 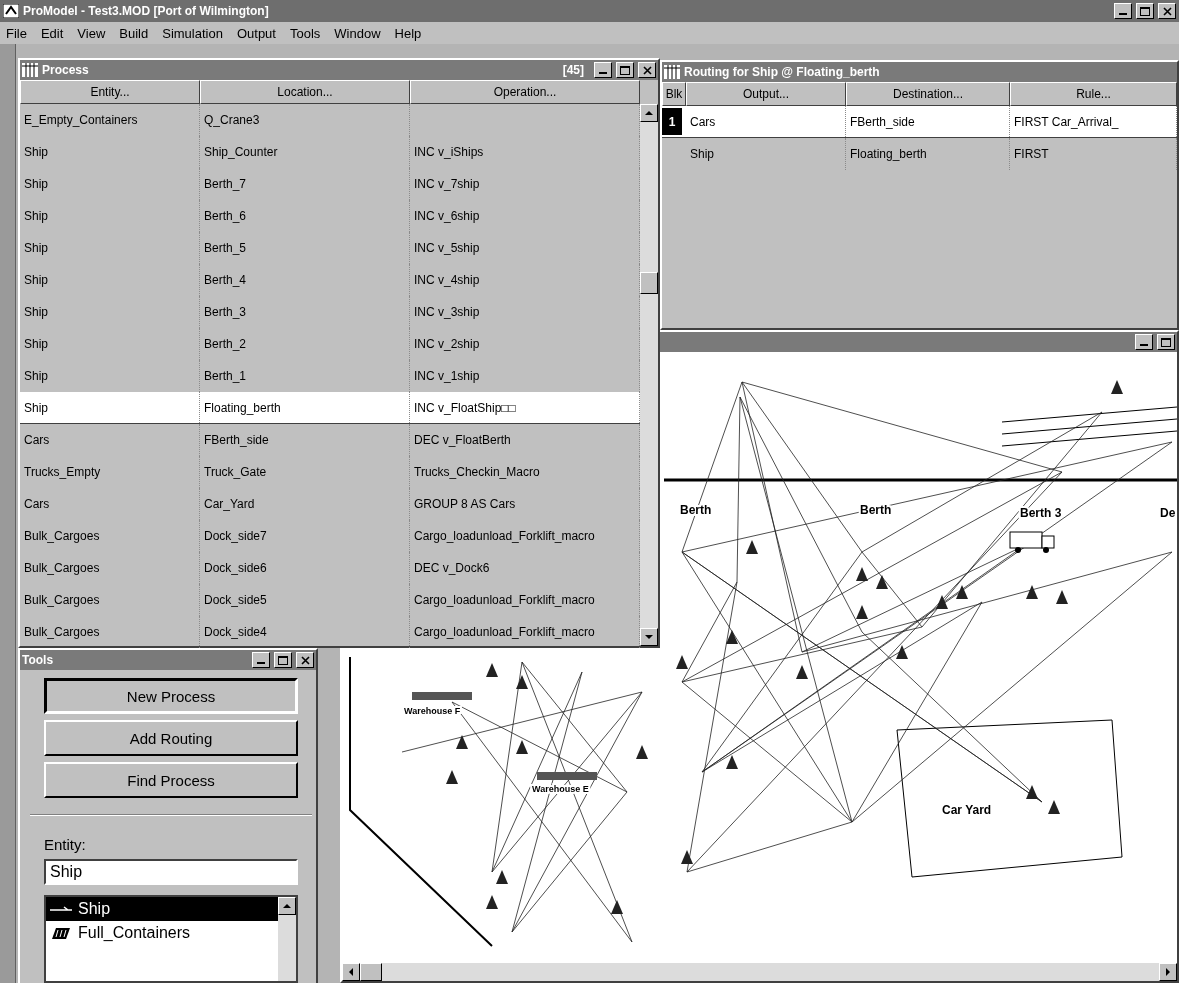 I want to click on window-title: Process, so click(x=65, y=70).